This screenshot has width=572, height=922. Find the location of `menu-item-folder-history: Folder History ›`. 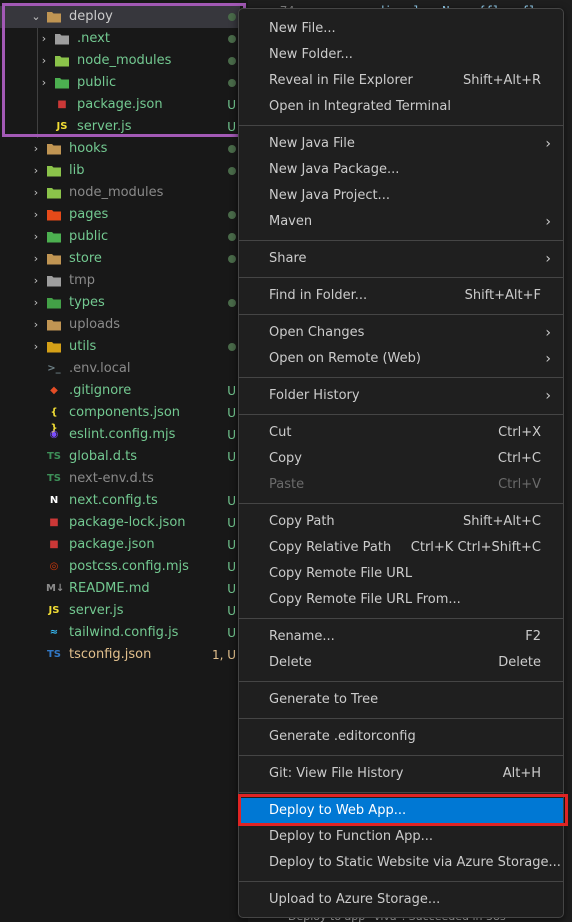

menu-item-folder-history: Folder History › is located at coordinates (401, 396).